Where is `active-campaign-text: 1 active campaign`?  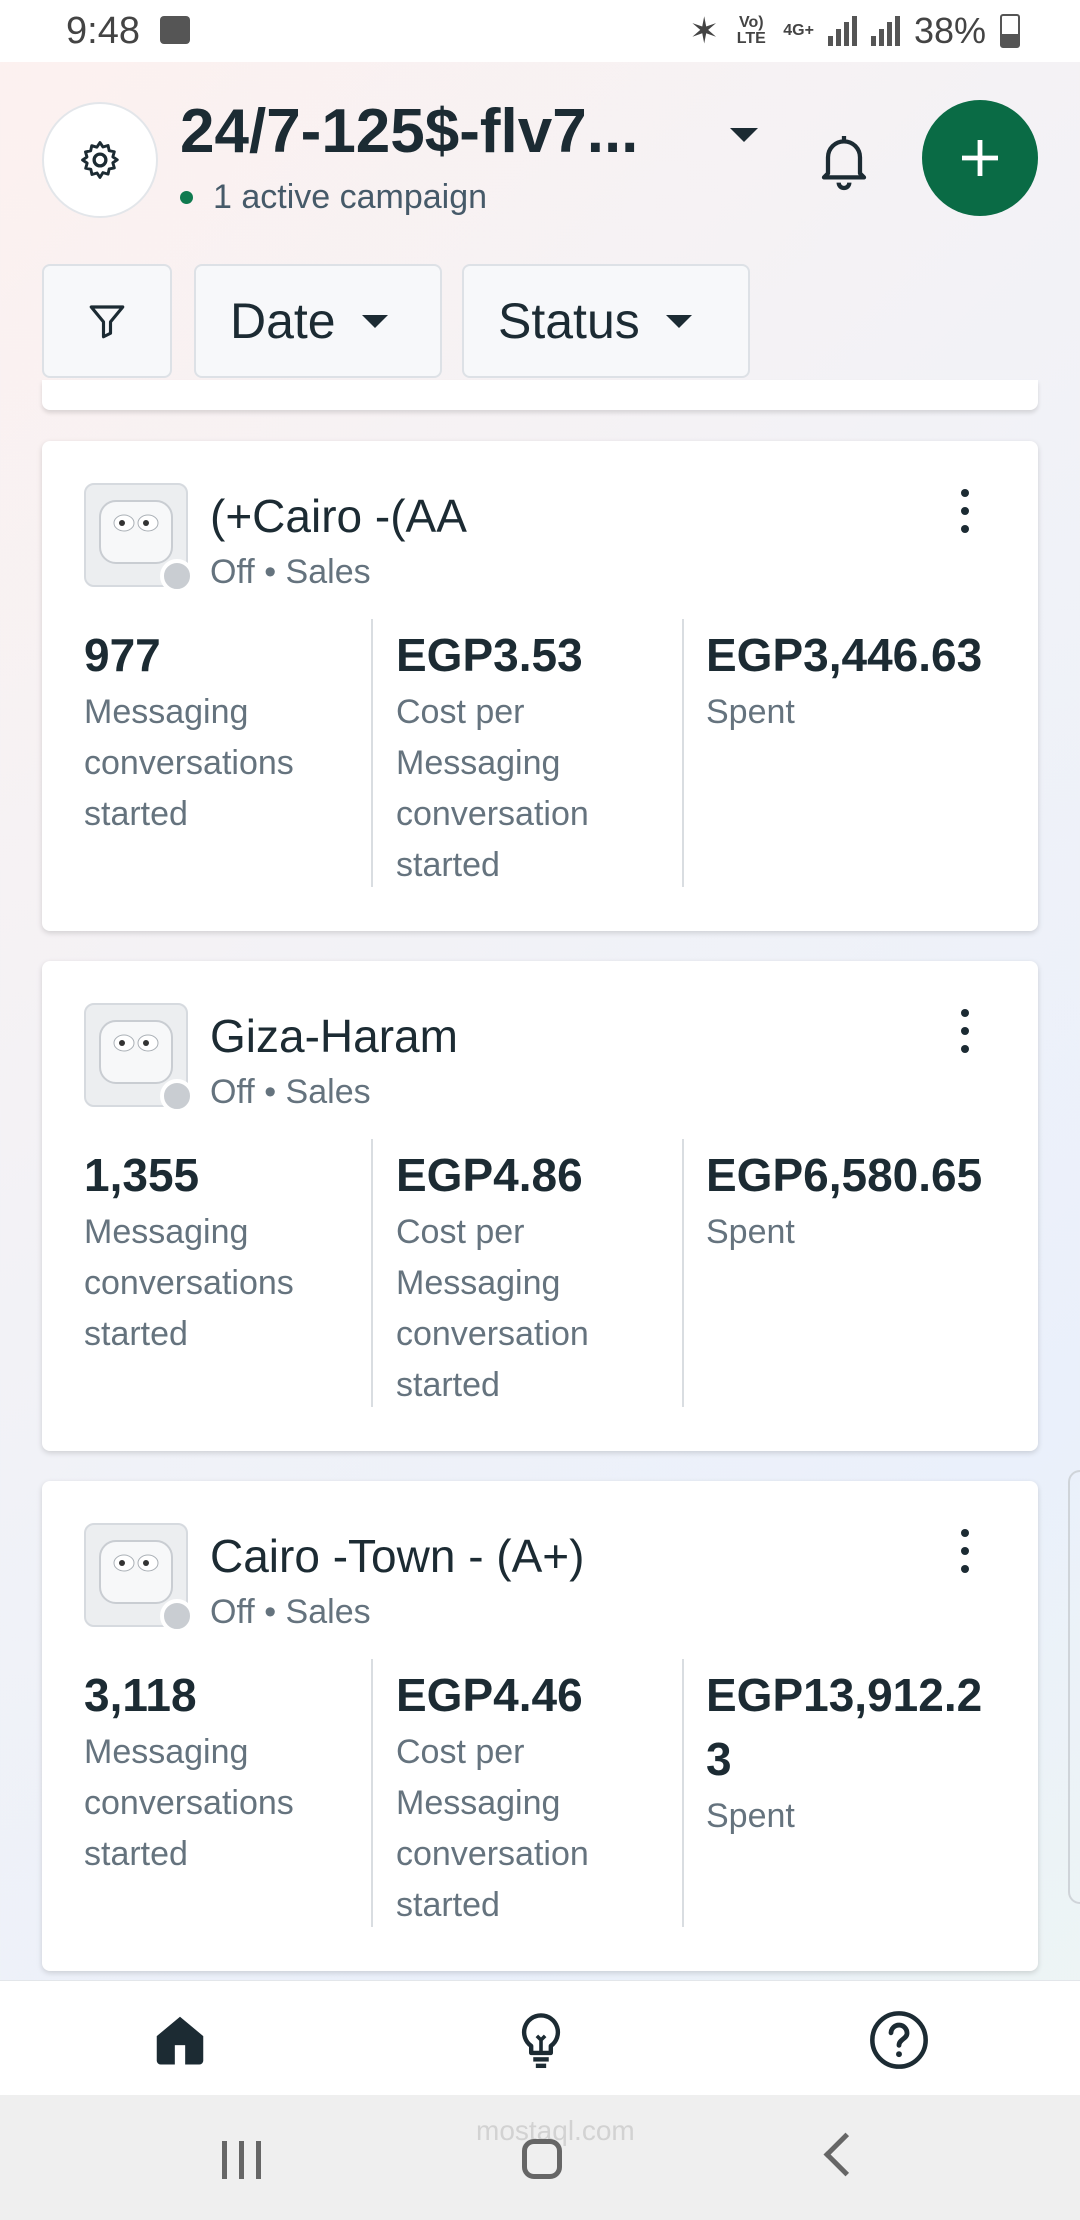 active-campaign-text: 1 active campaign is located at coordinates (350, 197).